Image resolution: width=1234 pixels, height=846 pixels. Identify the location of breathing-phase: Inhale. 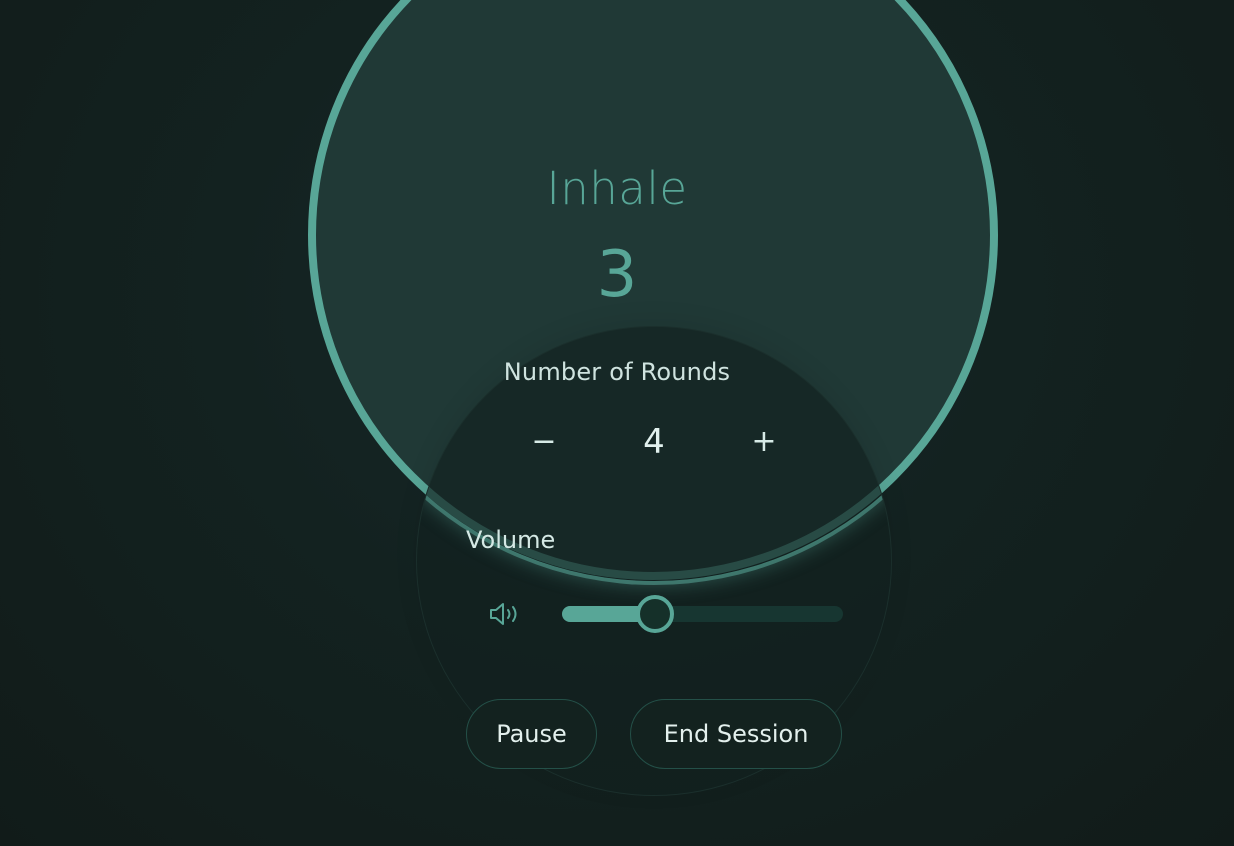
(617, 188).